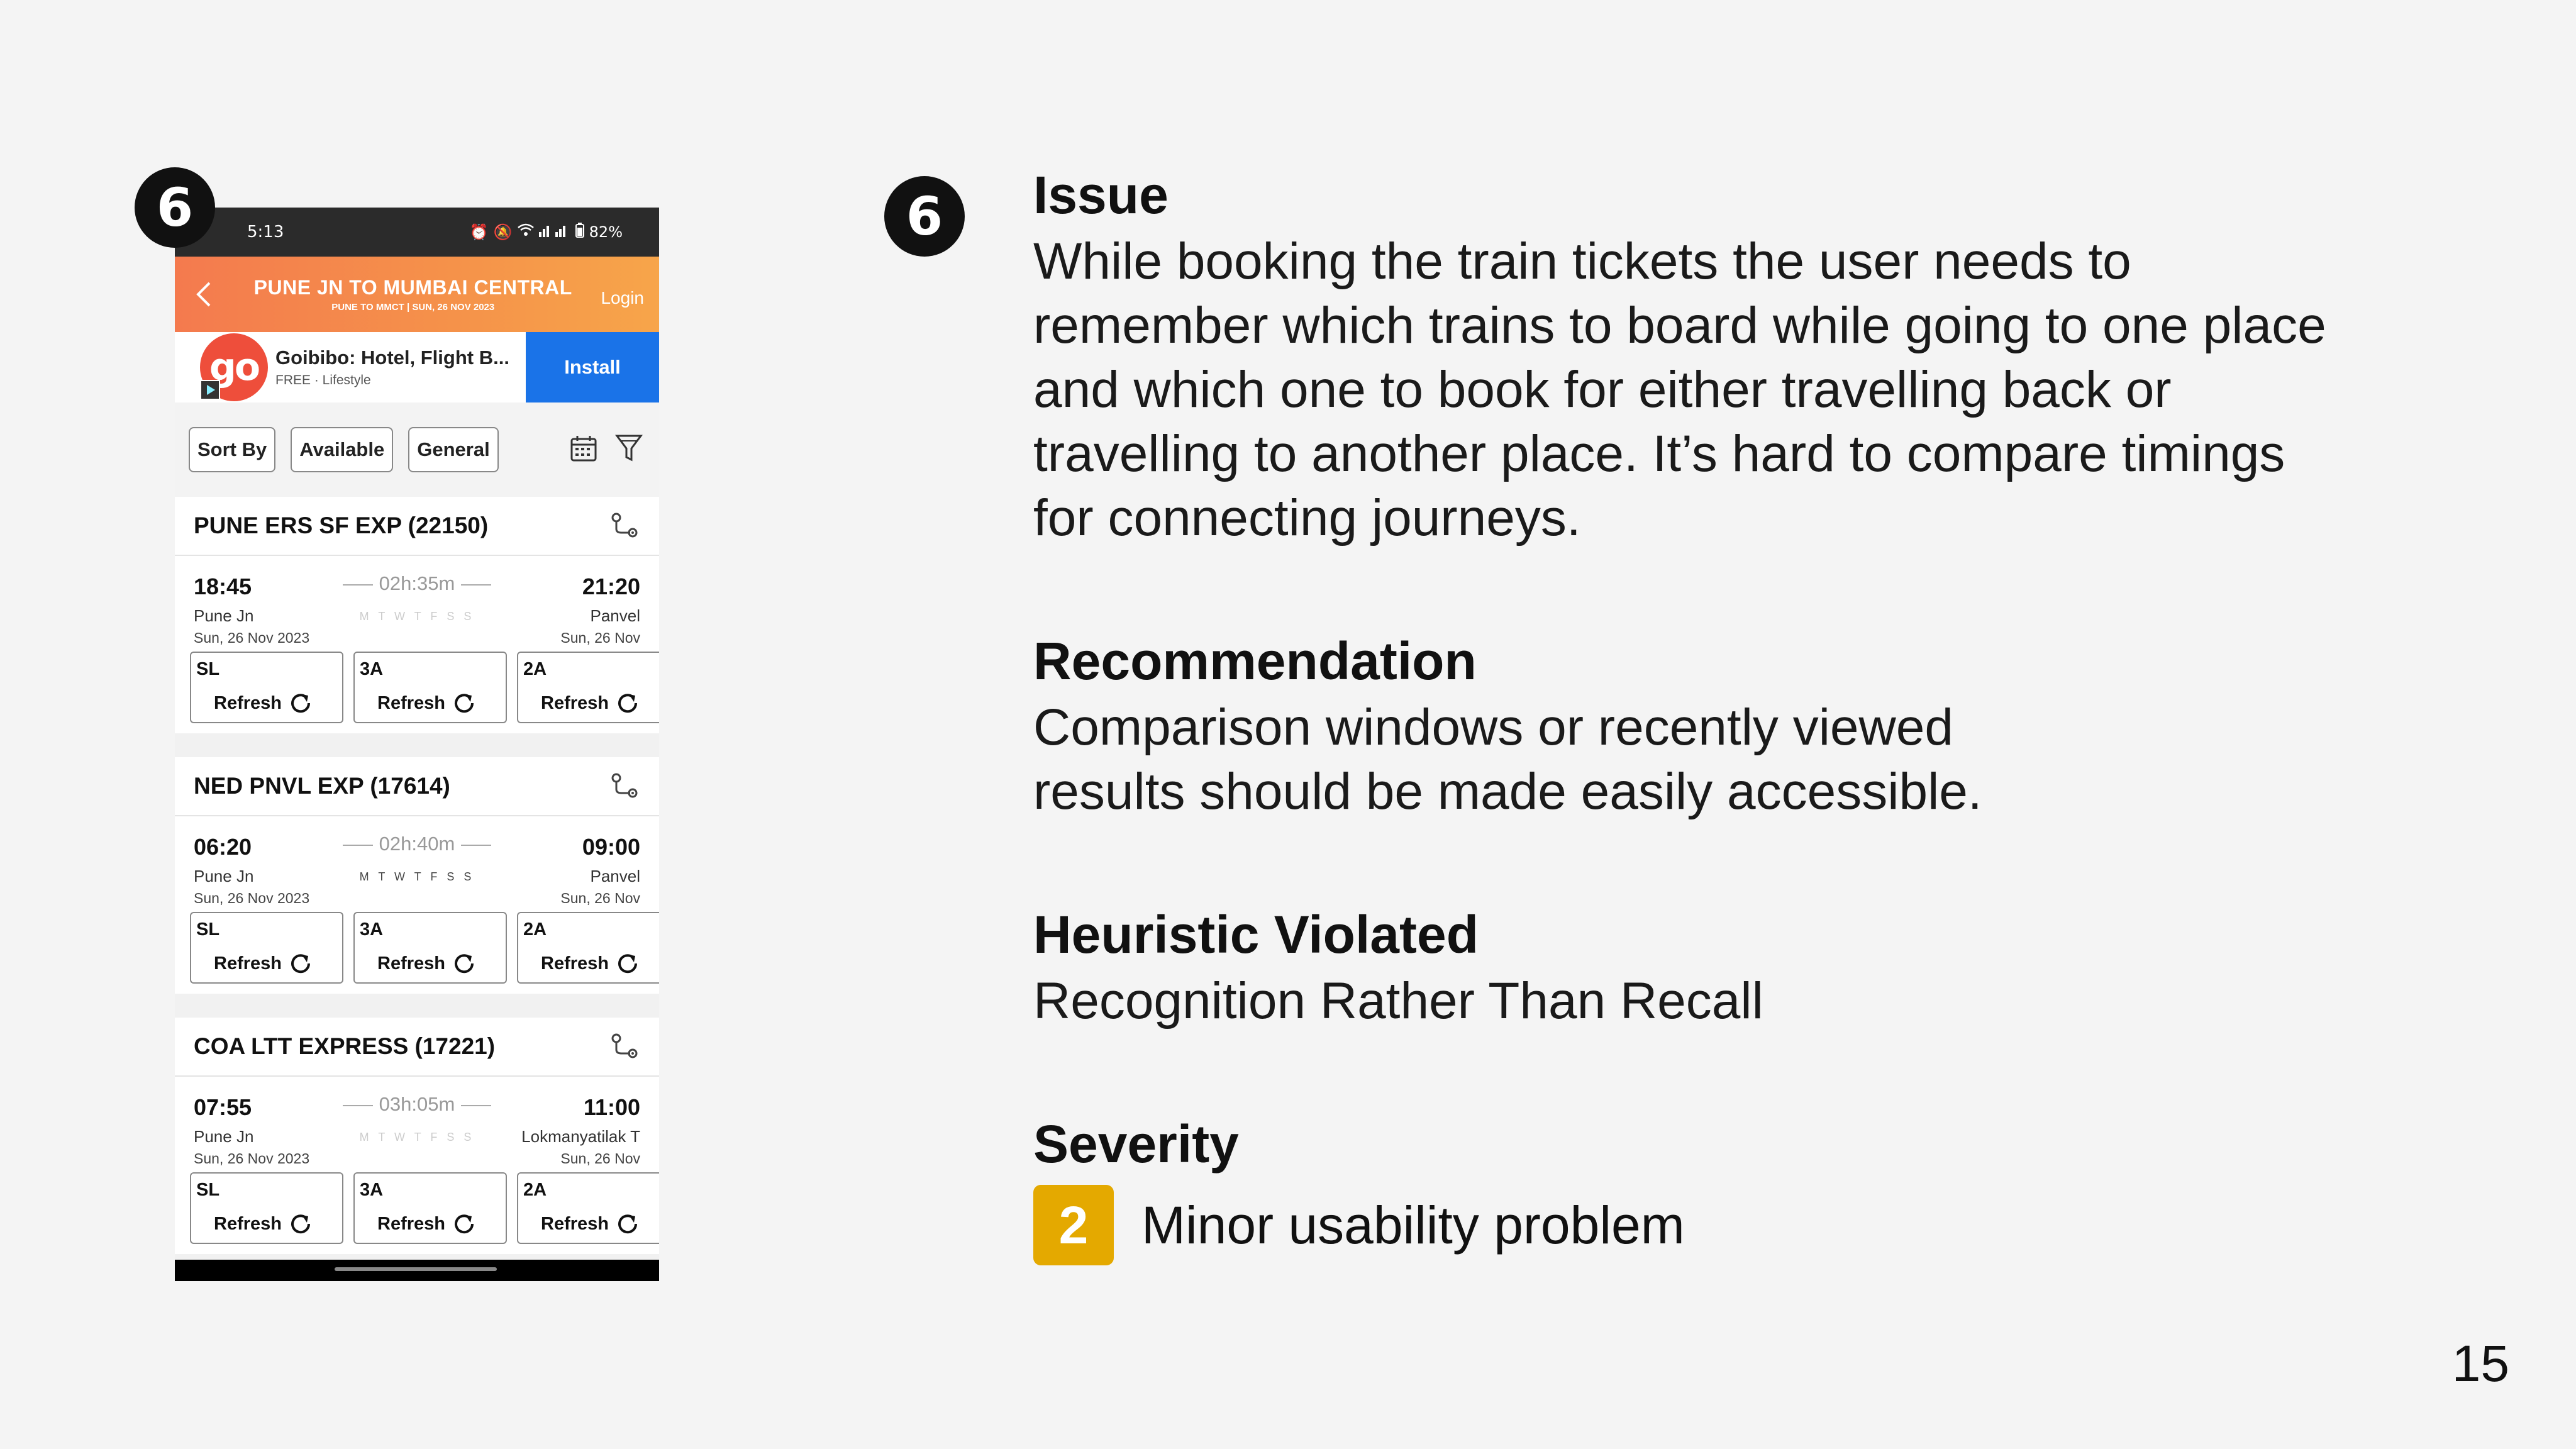 The height and width of the screenshot is (1449, 2576). Describe the element at coordinates (1136, 1144) in the screenshot. I see `severity-title: Severity` at that location.